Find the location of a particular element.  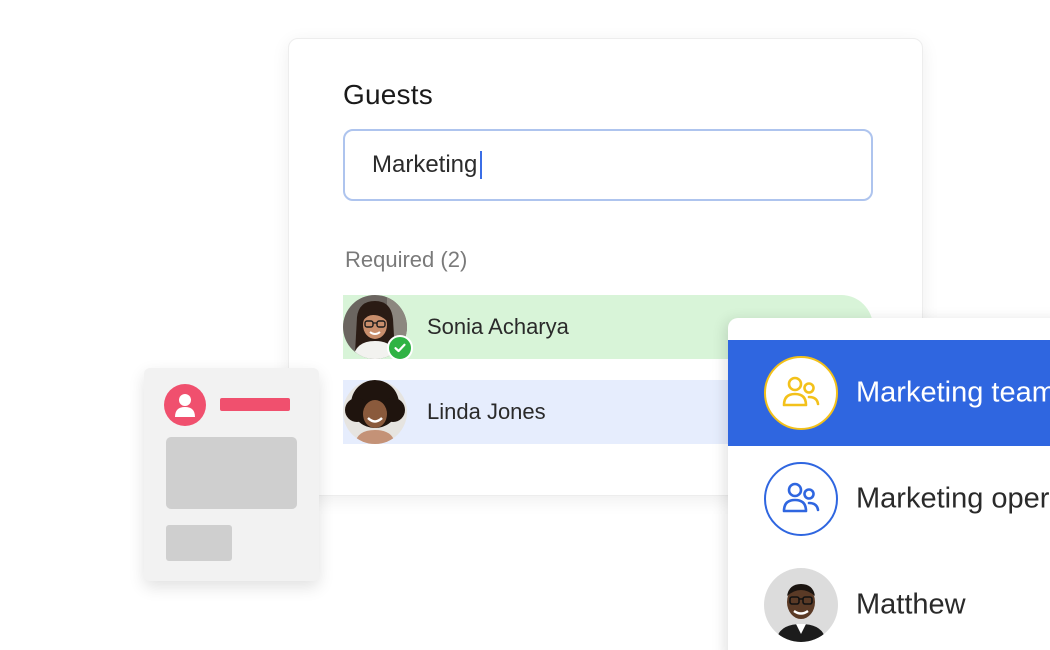

suggestion-label: Matthew is located at coordinates (911, 604).